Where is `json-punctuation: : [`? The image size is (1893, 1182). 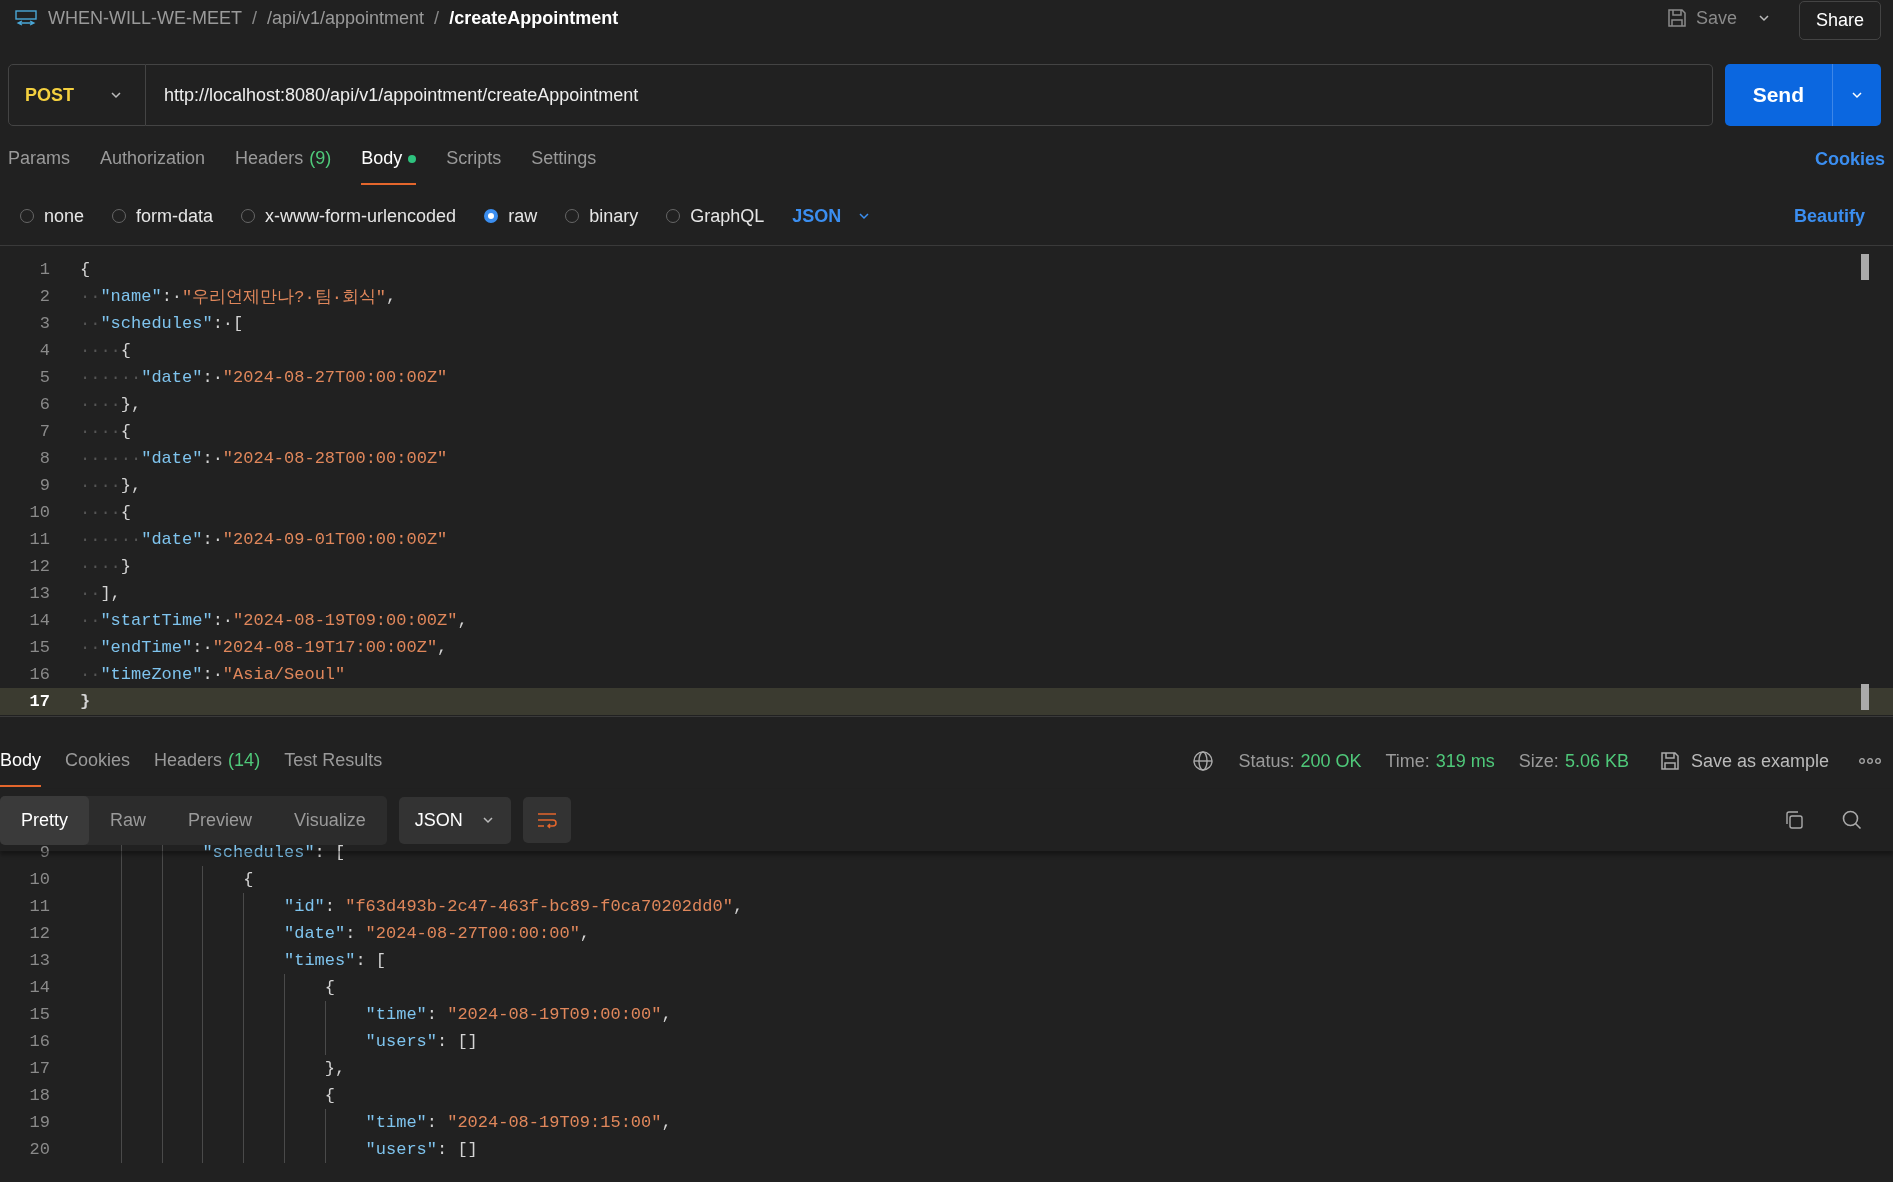 json-punctuation: : [ is located at coordinates (370, 960).